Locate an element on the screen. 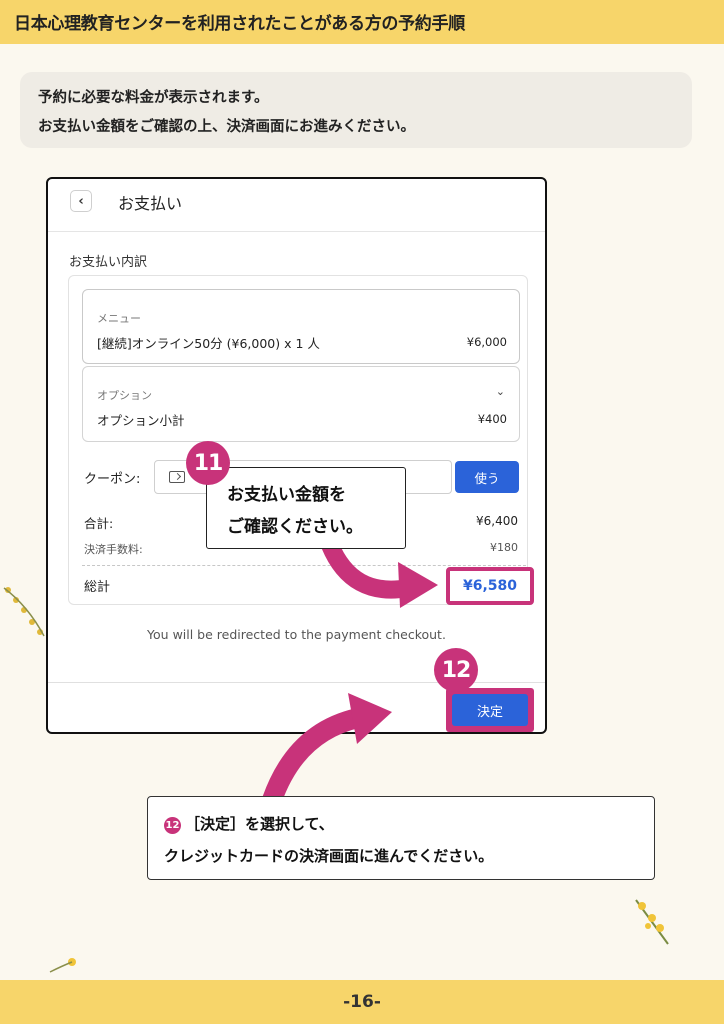 Image resolution: width=724 pixels, height=1024 pixels. coupon-label: クーポン: is located at coordinates (112, 479).